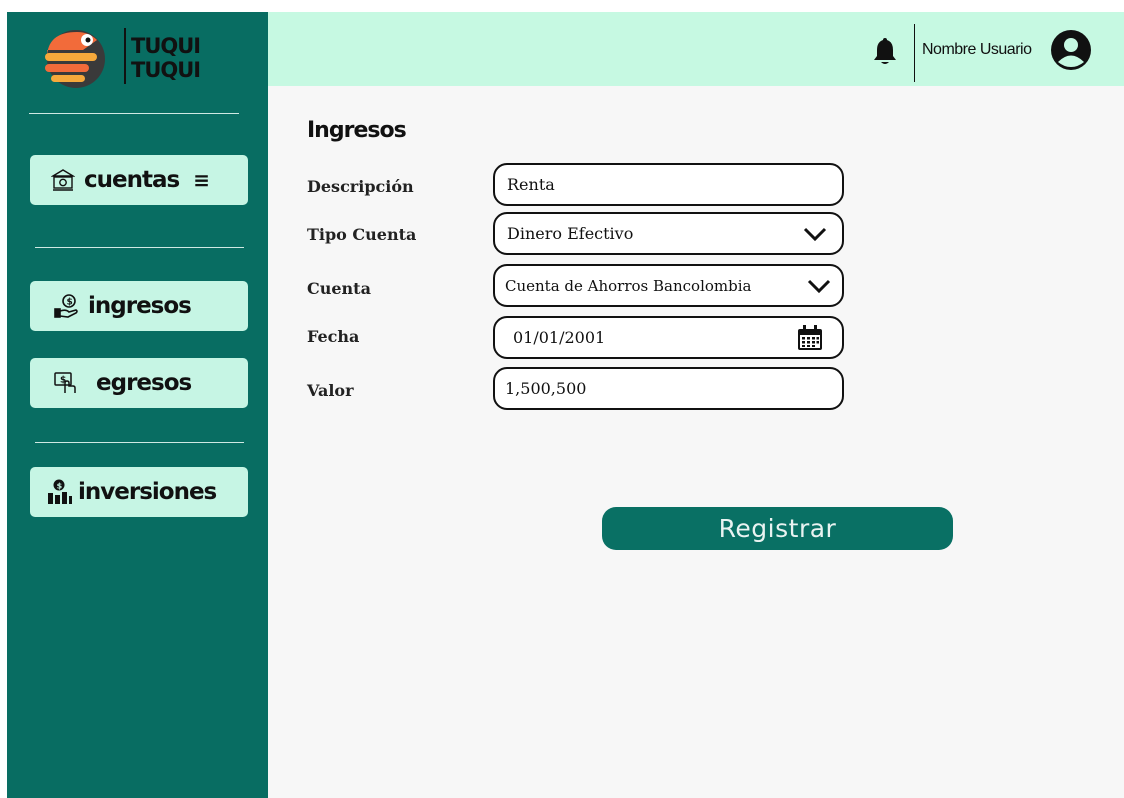 The image size is (1124, 798). What do you see at coordinates (330, 390) in the screenshot?
I see `valor-label: Valor` at bounding box center [330, 390].